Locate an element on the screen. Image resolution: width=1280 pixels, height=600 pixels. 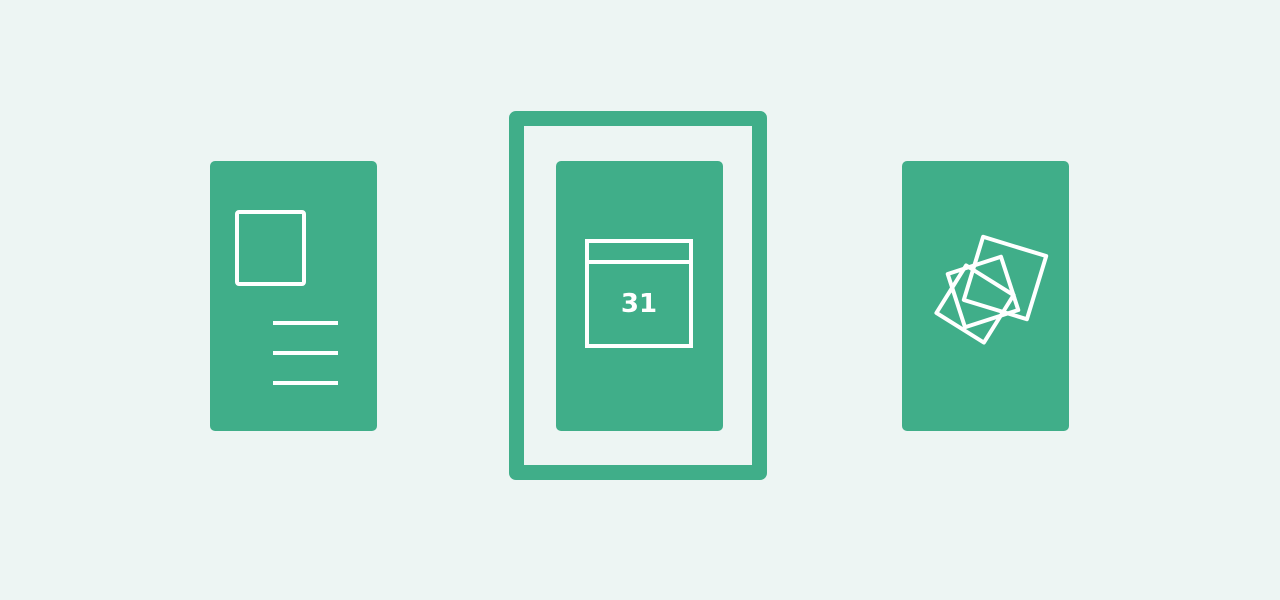
document-layout-card is located at coordinates (293, 296).